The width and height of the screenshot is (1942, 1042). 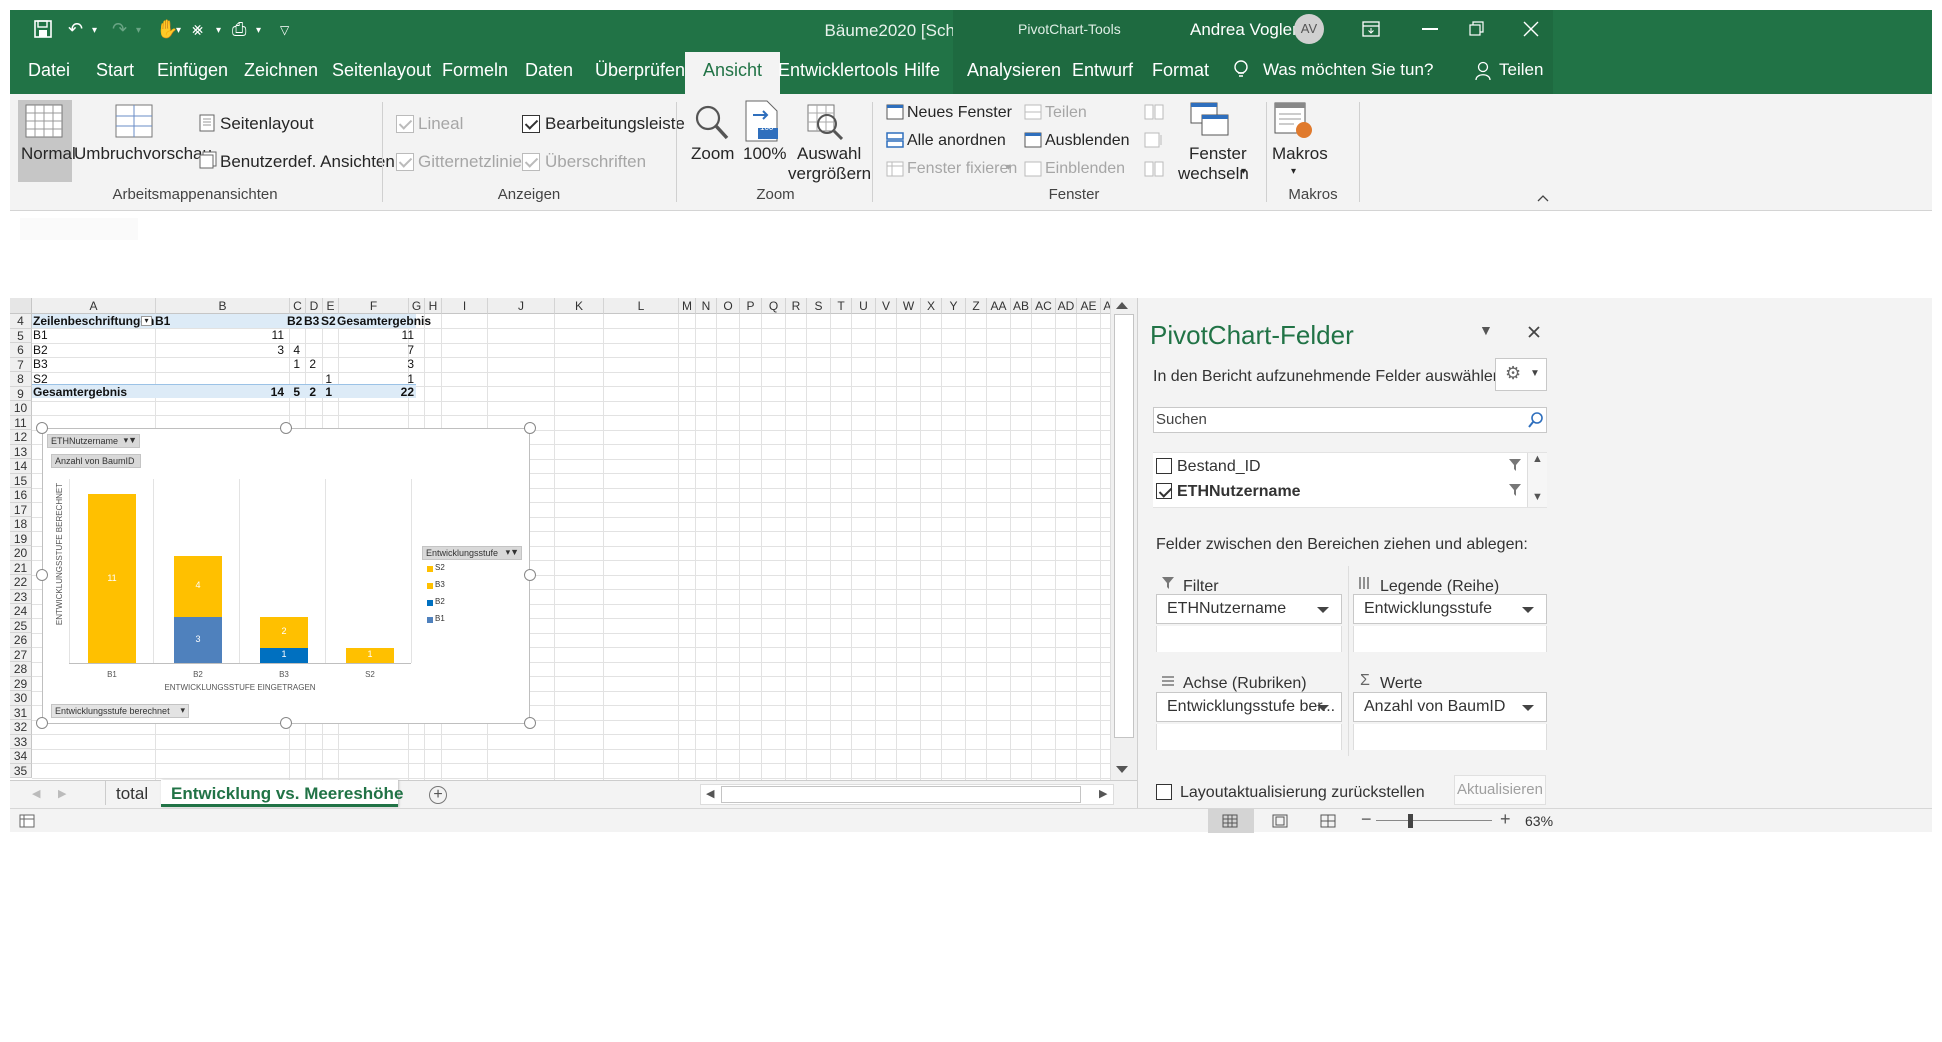 I want to click on row-header: 29, so click(x=21, y=683).